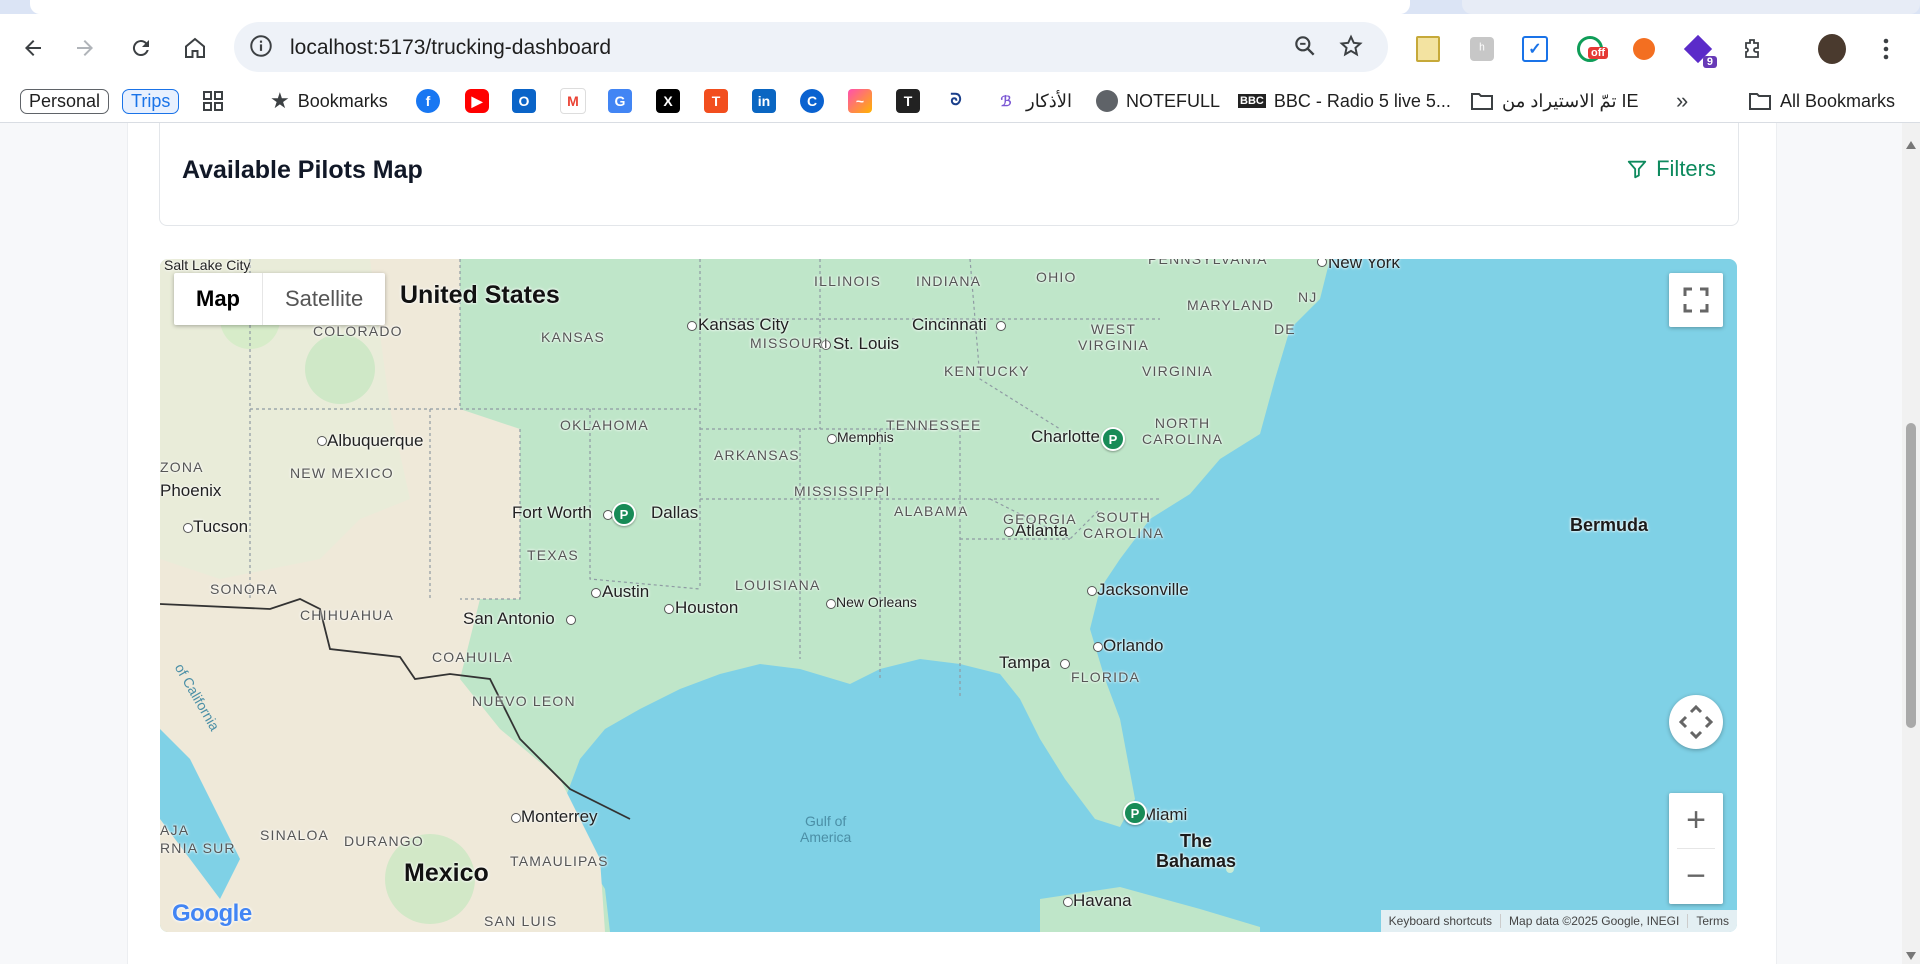 The image size is (1920, 964). What do you see at coordinates (1135, 813) in the screenshot?
I see `pilot-marker-miami: P` at bounding box center [1135, 813].